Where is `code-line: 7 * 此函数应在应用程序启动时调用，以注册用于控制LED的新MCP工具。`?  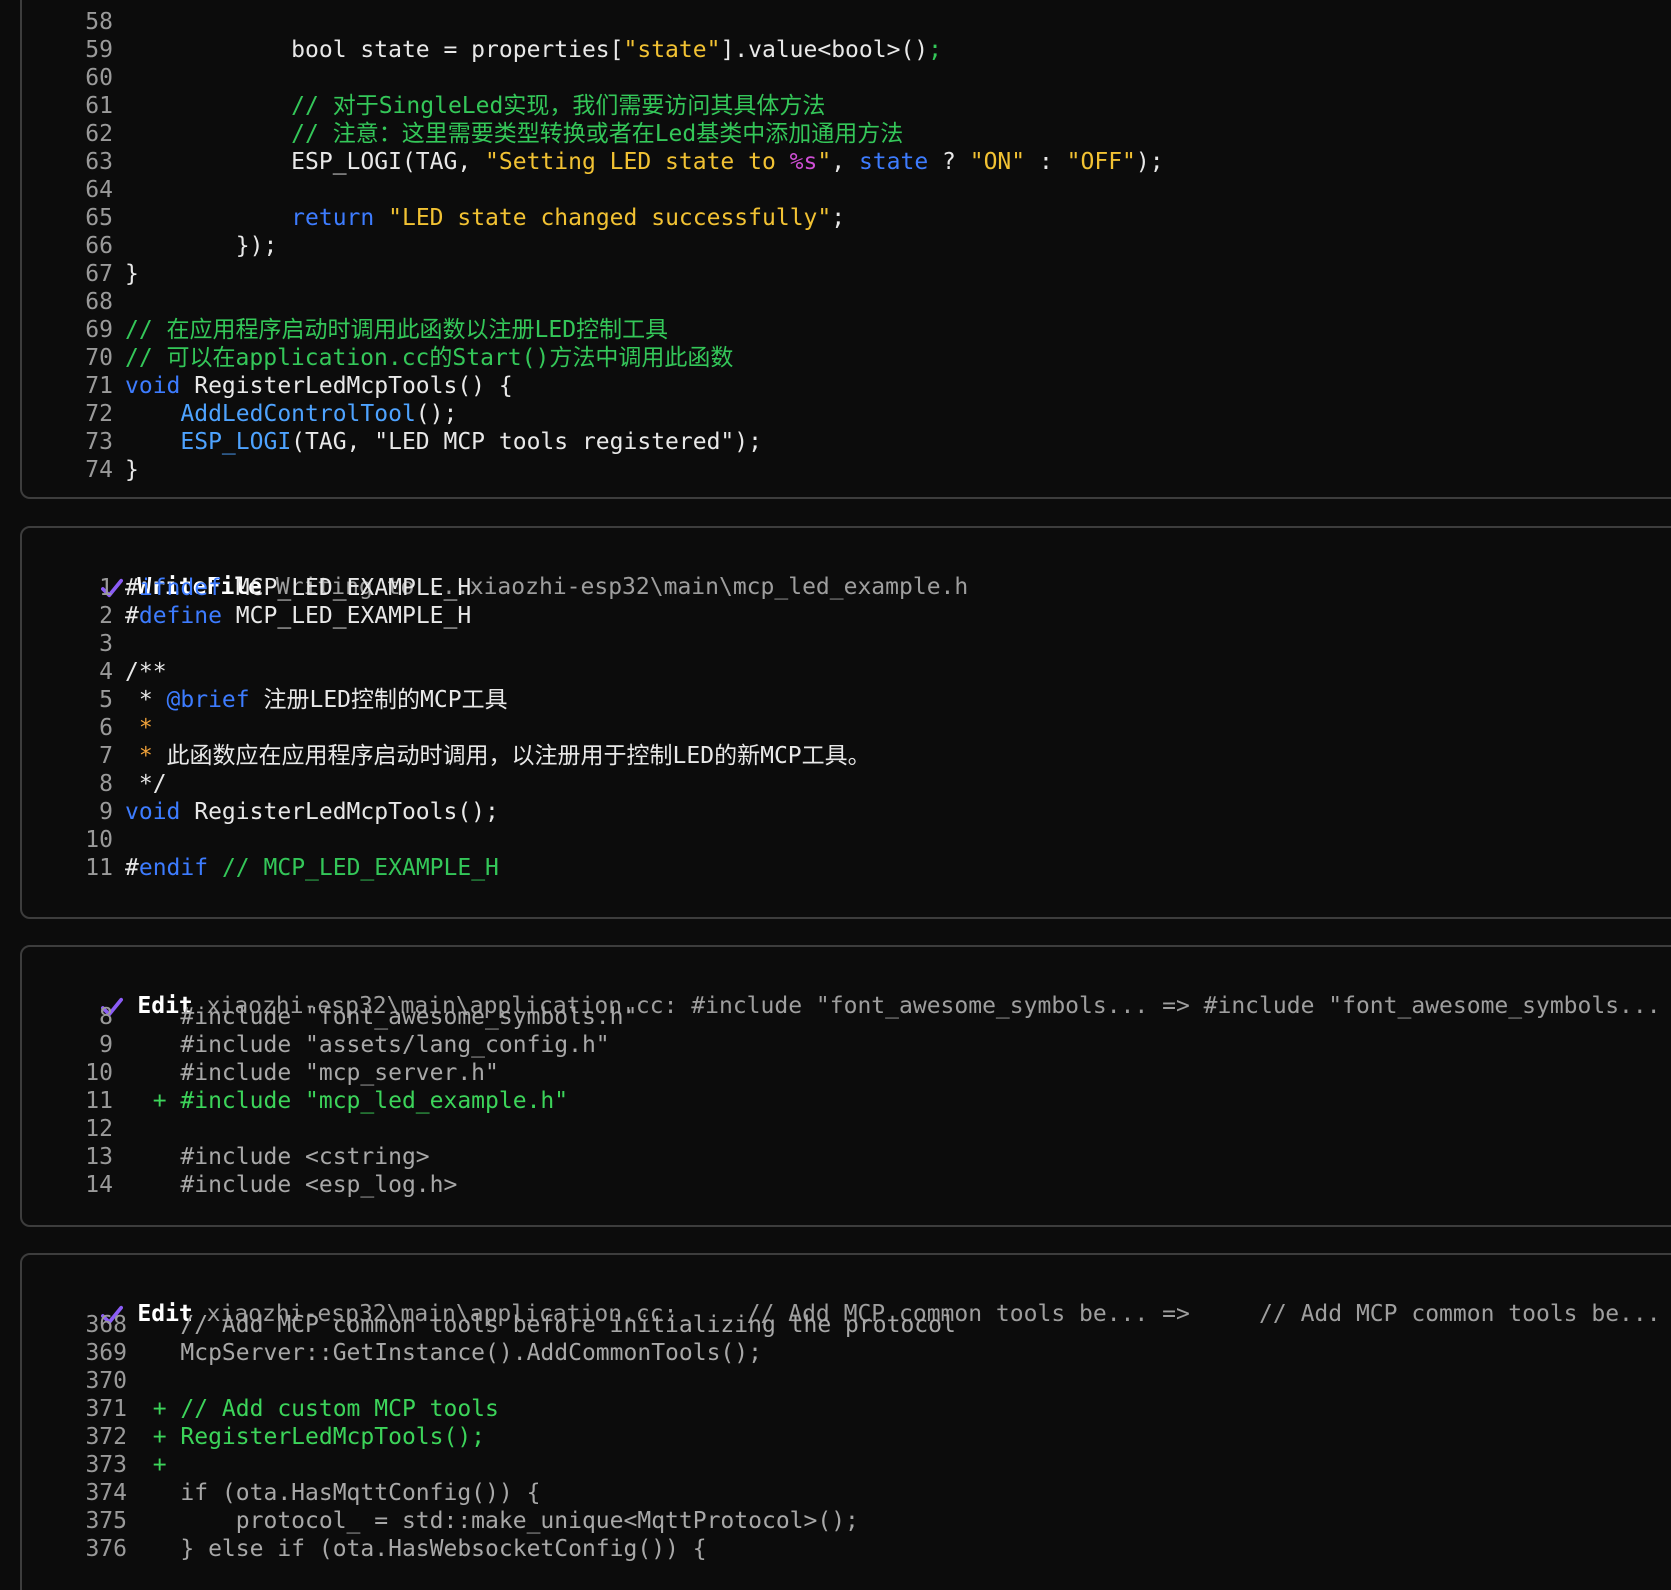 code-line: 7 * 此函数应在应用程序启动时调用，以注册用于控制LED的新MCP工具。 is located at coordinates (842, 756).